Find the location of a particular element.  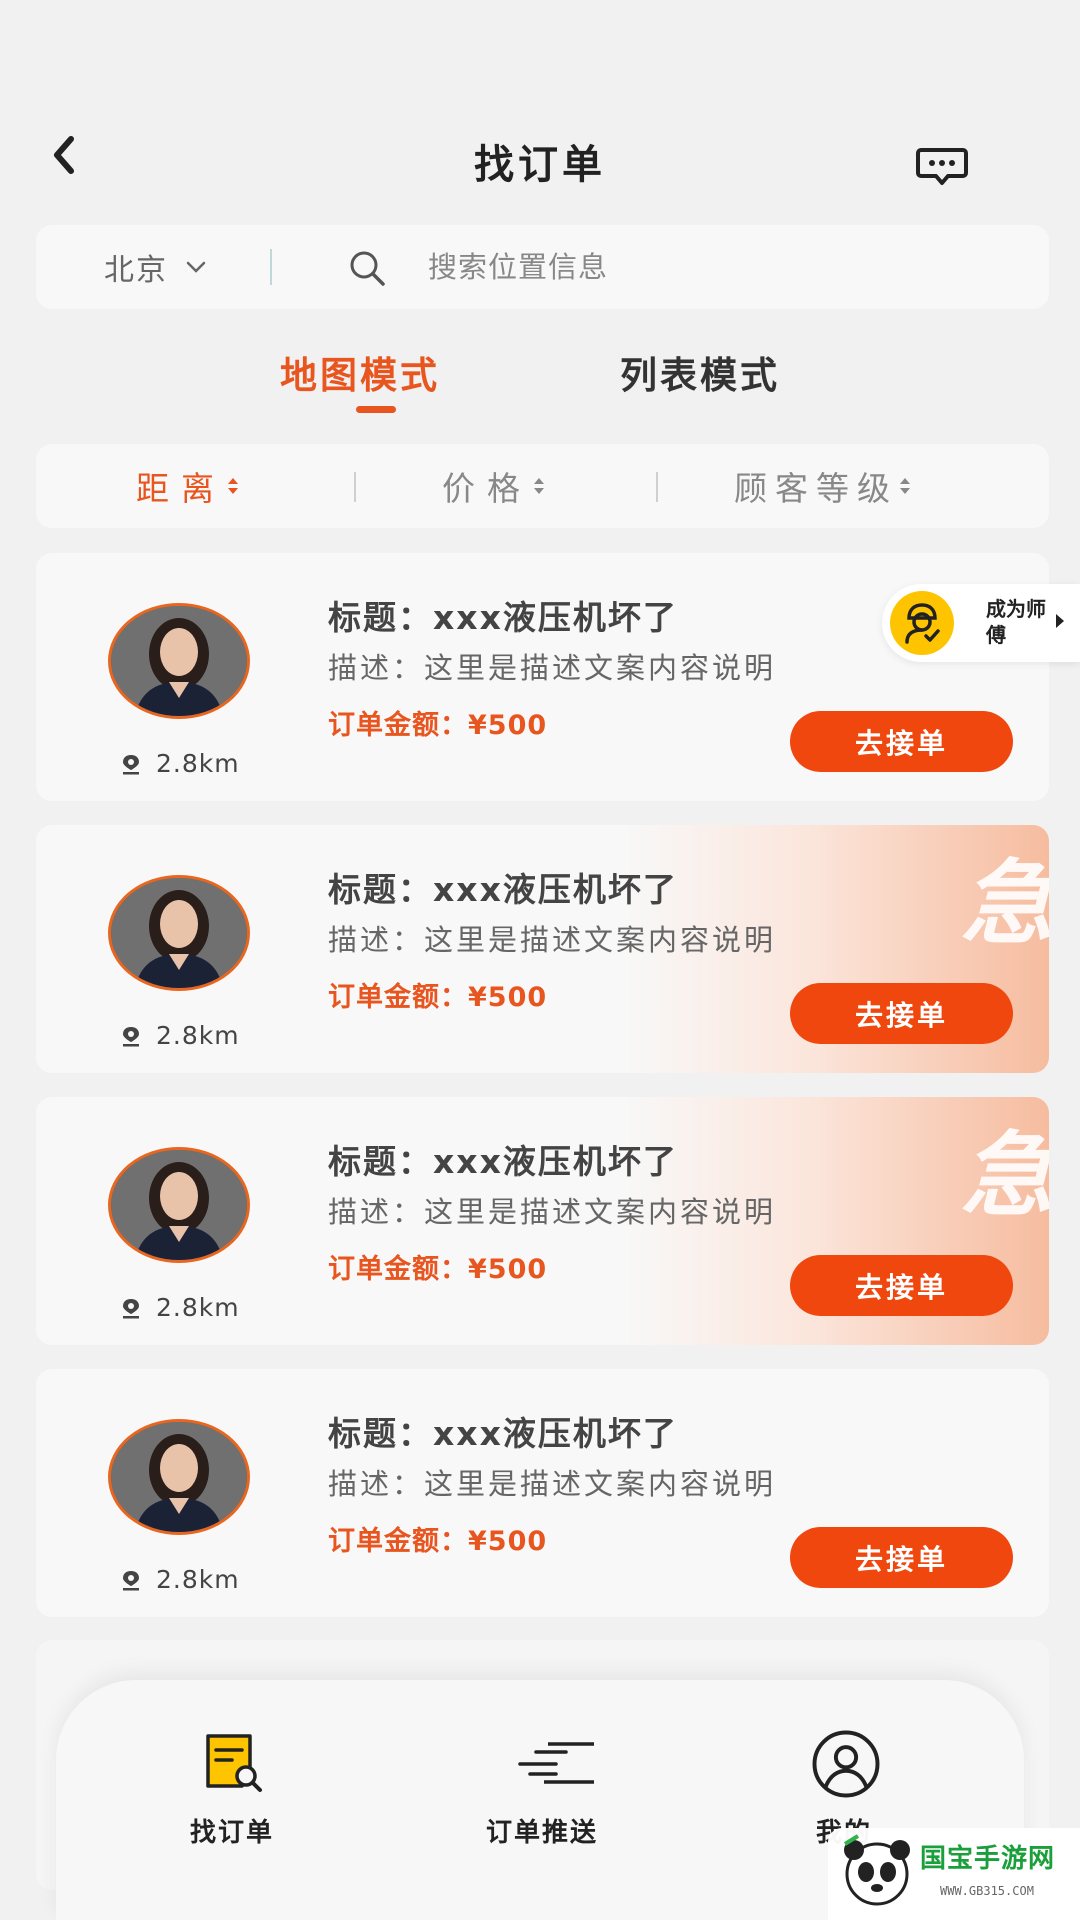

header: 找订单 is located at coordinates (540, 110).